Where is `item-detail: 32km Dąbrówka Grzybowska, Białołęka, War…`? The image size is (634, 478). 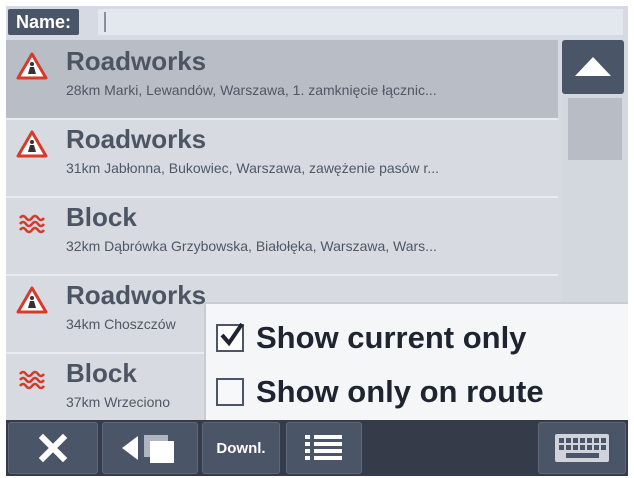
item-detail: 32km Dąbrówka Grzybowska, Białołęka, War… is located at coordinates (251, 246).